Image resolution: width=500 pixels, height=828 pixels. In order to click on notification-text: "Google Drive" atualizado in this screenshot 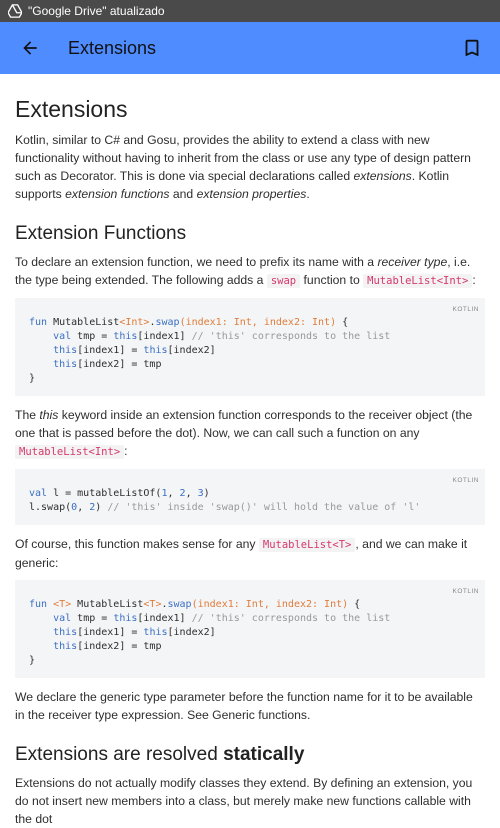, I will do `click(96, 11)`.